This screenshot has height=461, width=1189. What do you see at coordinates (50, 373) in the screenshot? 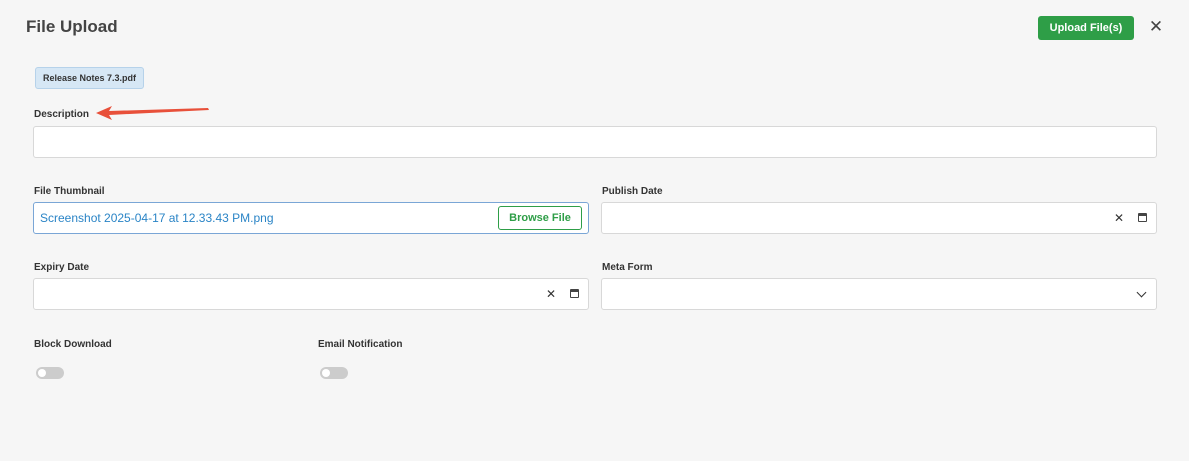
I see `block-download-toggle` at bounding box center [50, 373].